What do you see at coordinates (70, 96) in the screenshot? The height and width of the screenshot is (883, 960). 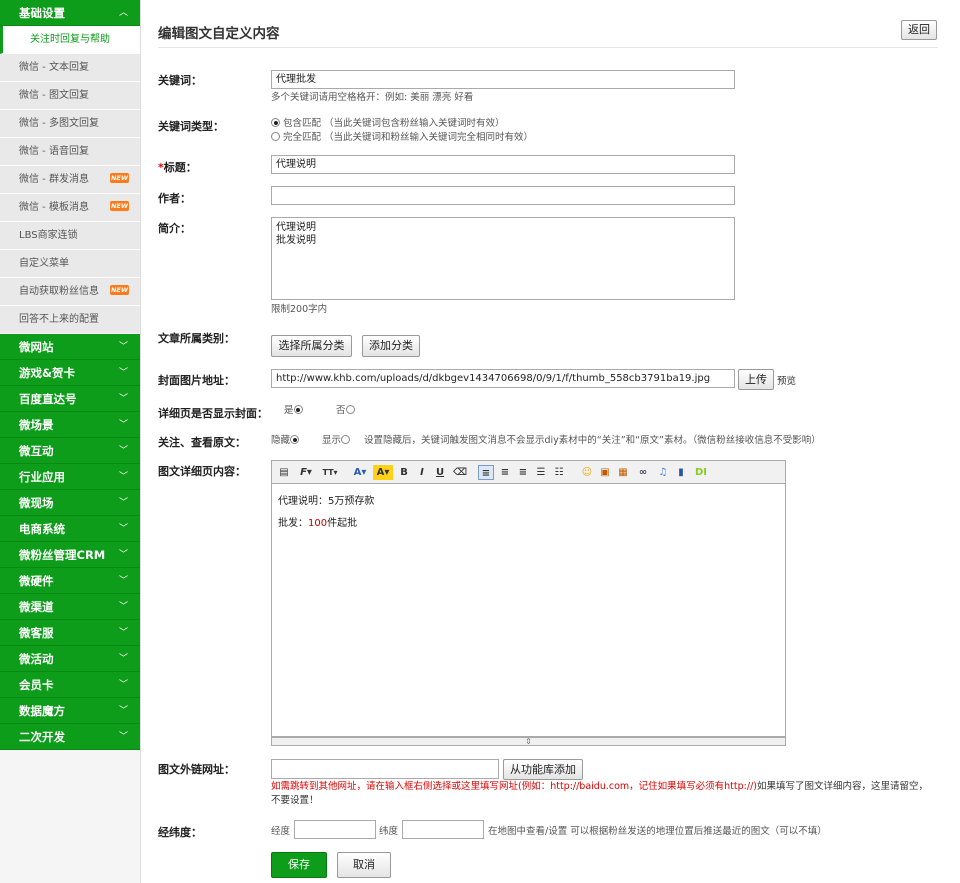 I see `sidebar-item: 微信 - 图文回复` at bounding box center [70, 96].